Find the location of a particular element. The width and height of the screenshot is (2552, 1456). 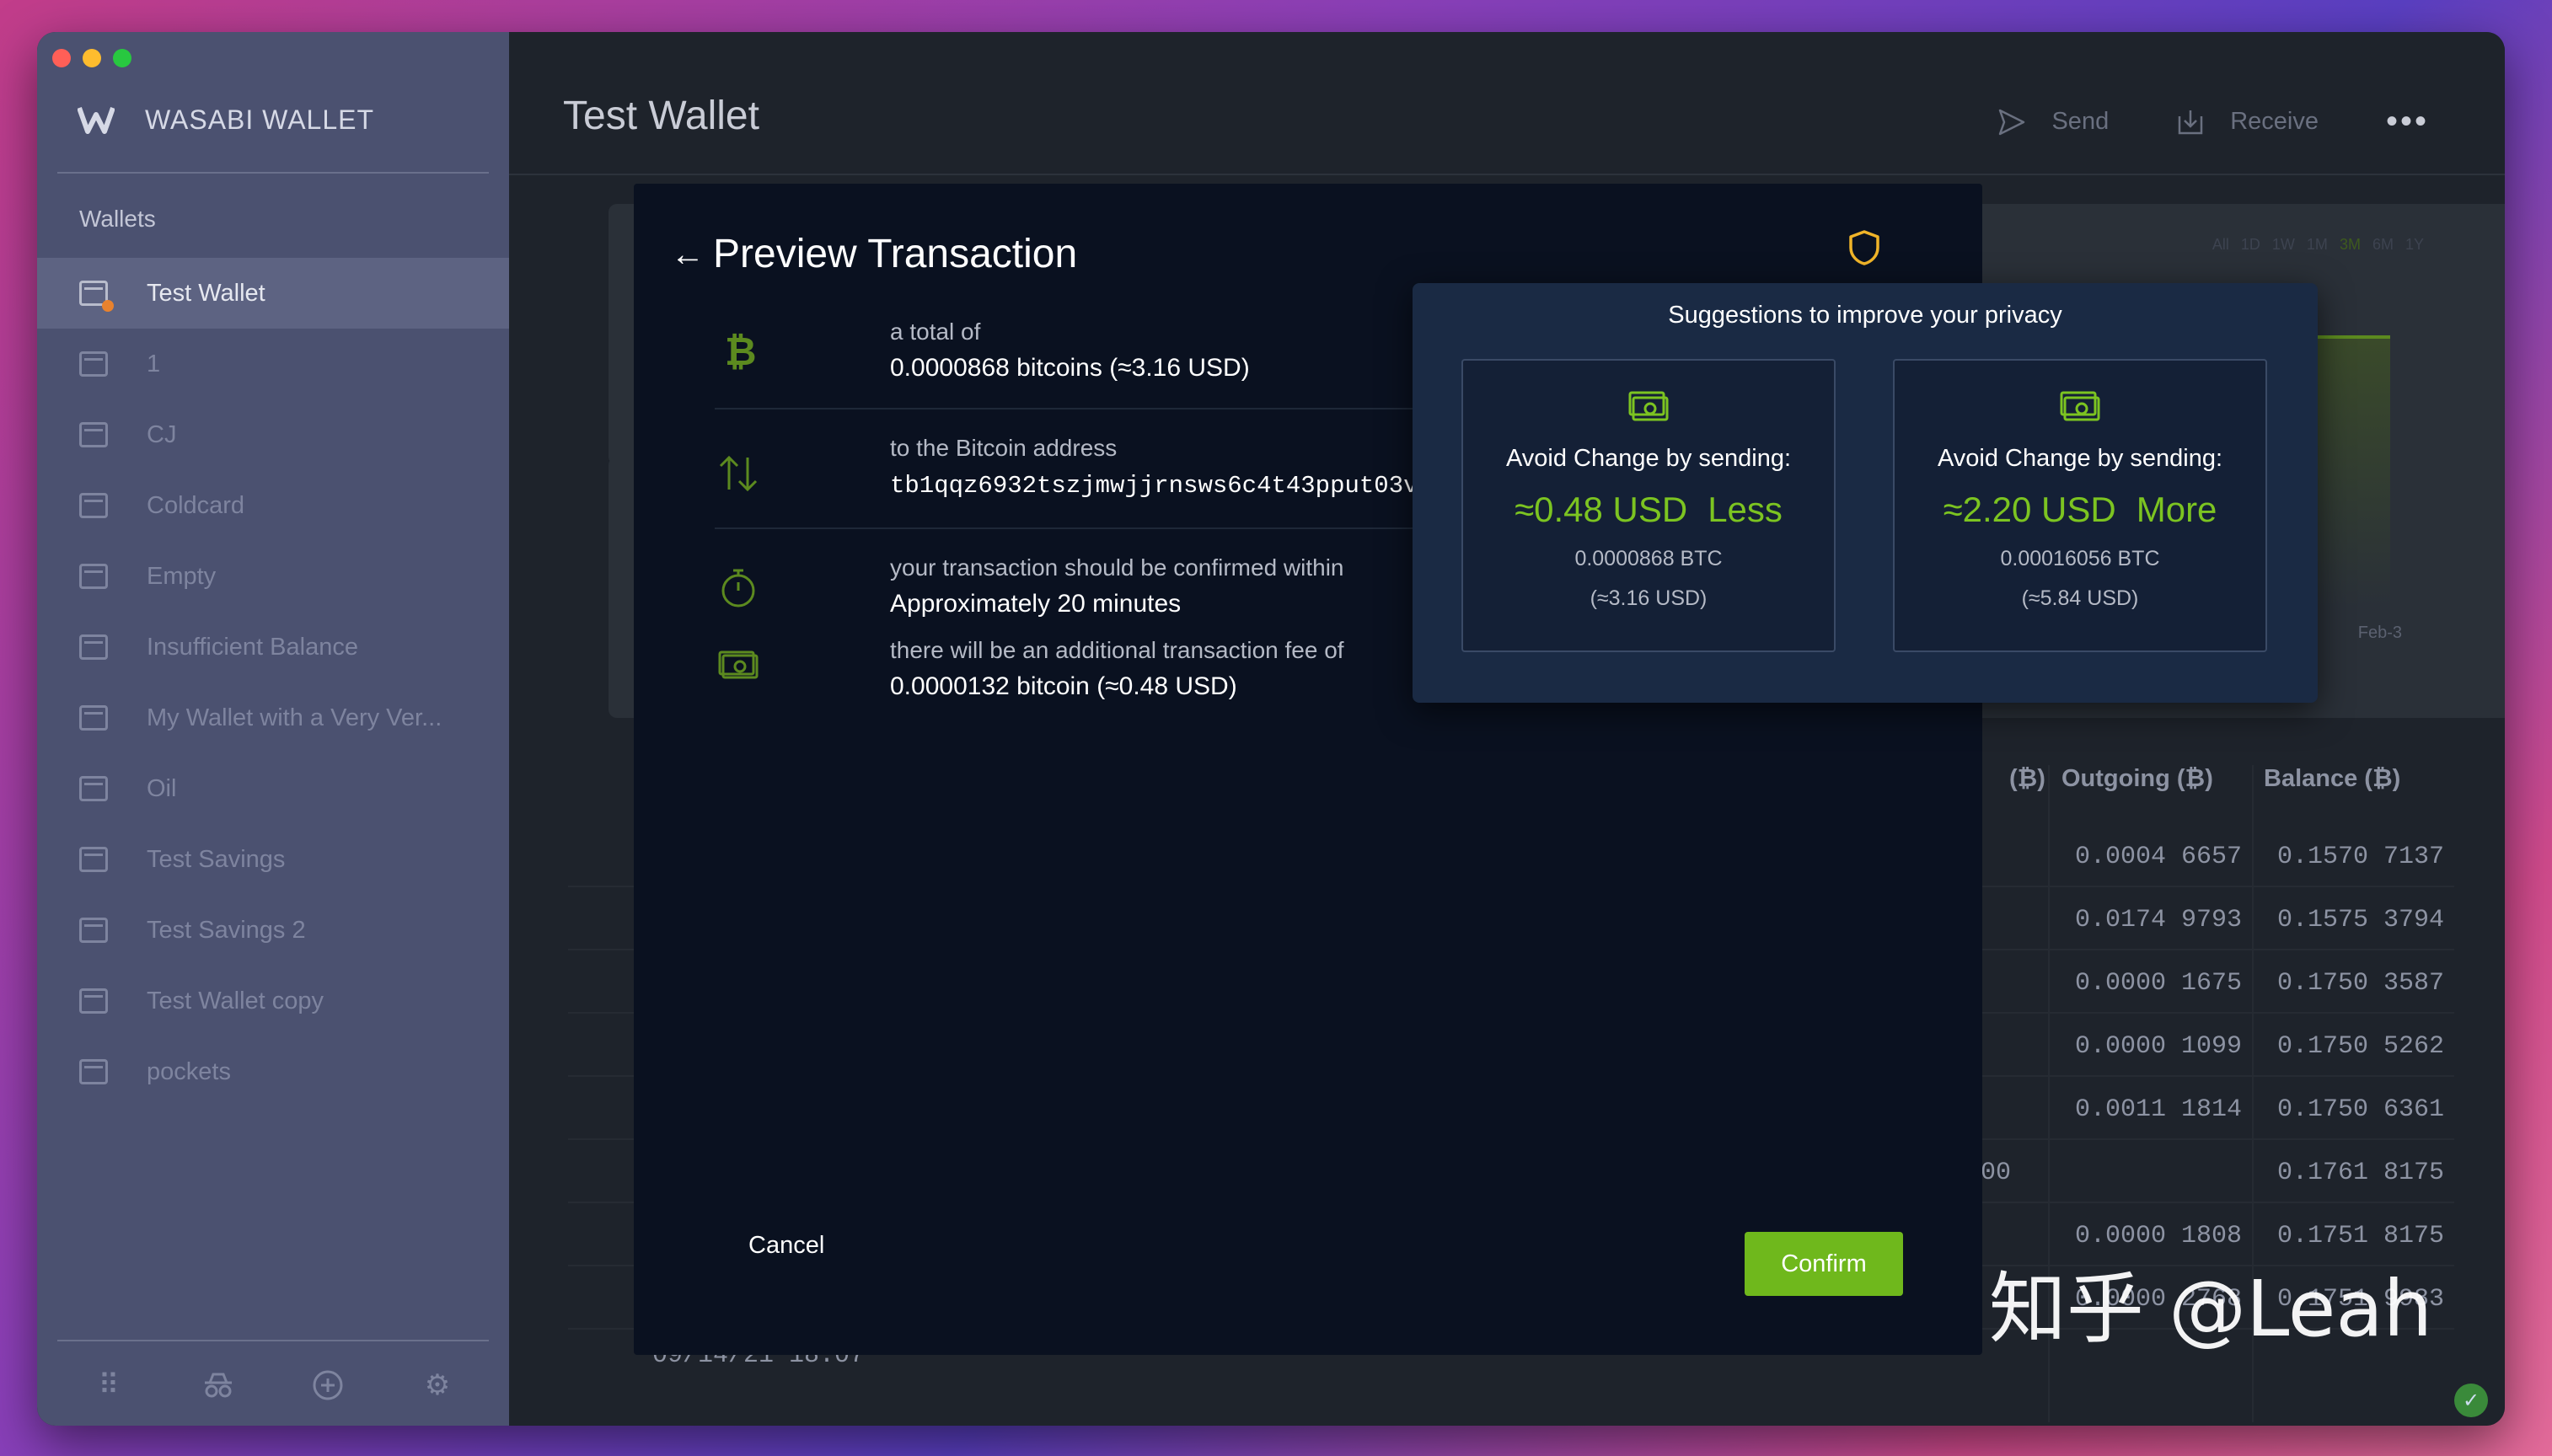

amount-value: 0.0000868 bitcoins (≈3.16 USD) is located at coordinates (1070, 368).